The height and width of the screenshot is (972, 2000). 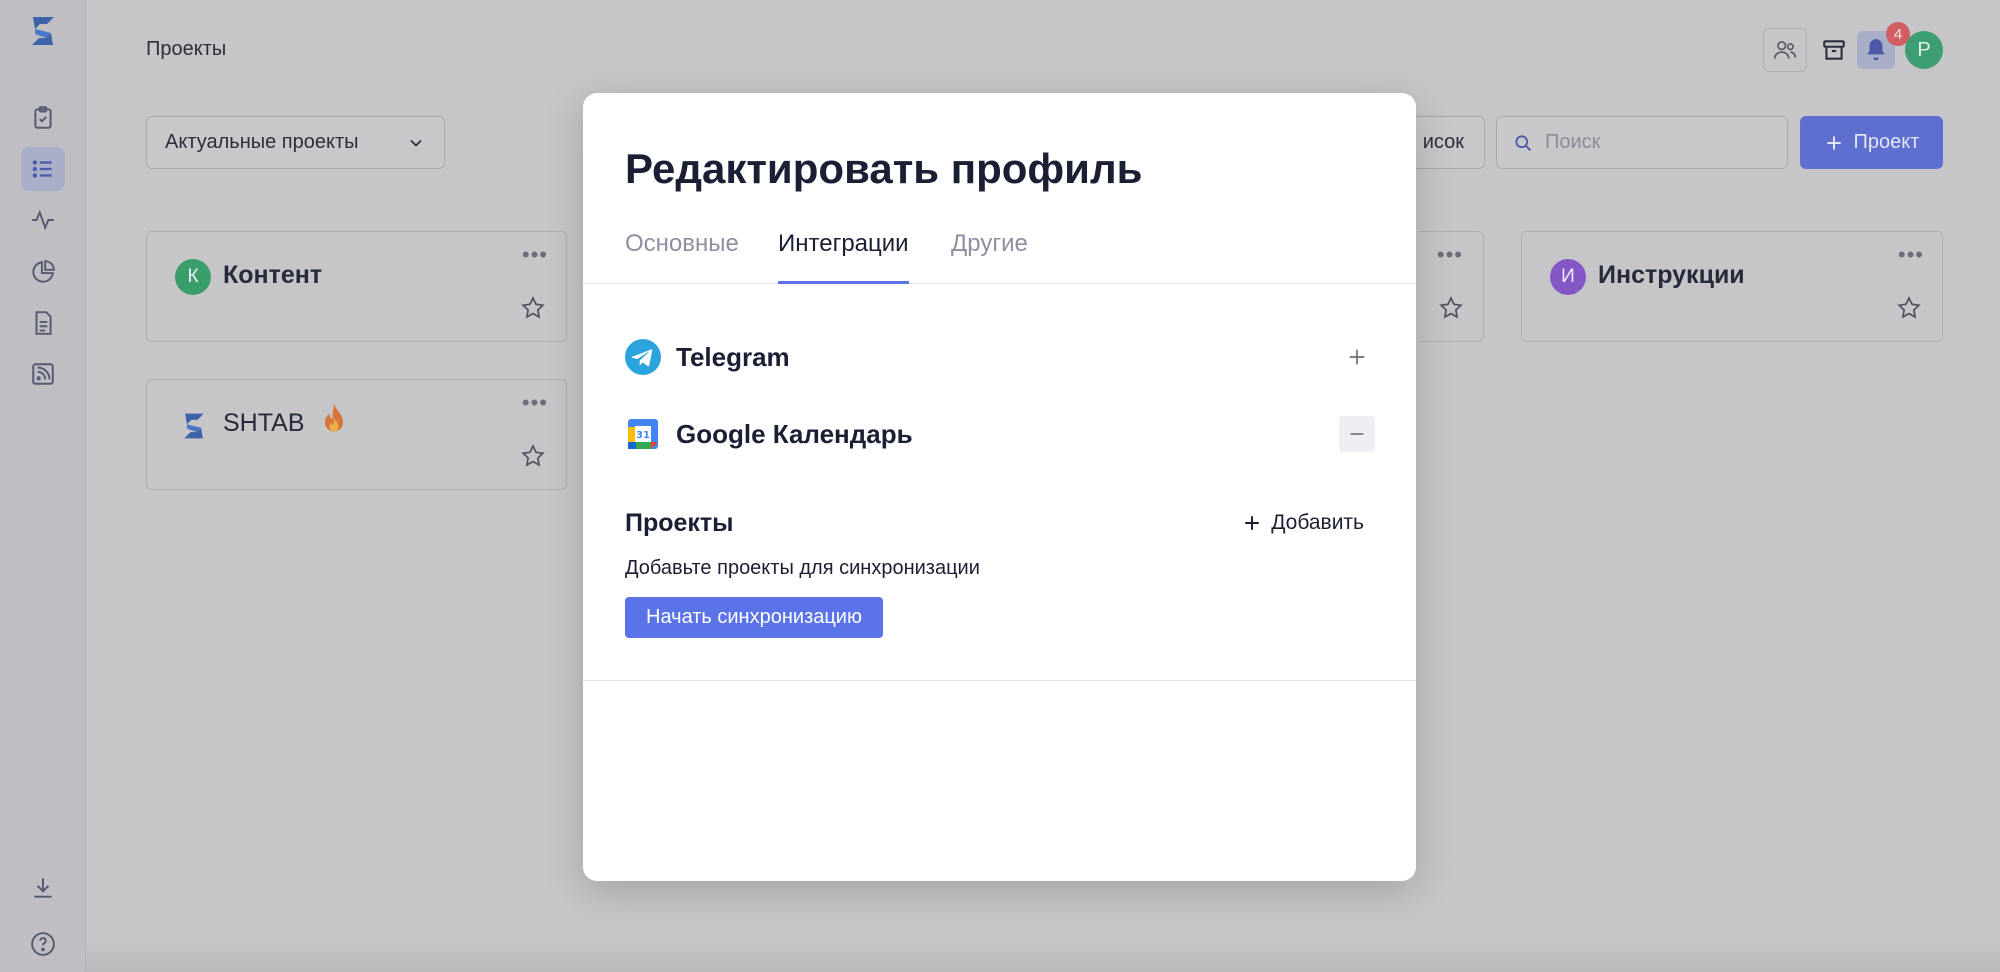 I want to click on tab-general: Основные, so click(x=682, y=253).